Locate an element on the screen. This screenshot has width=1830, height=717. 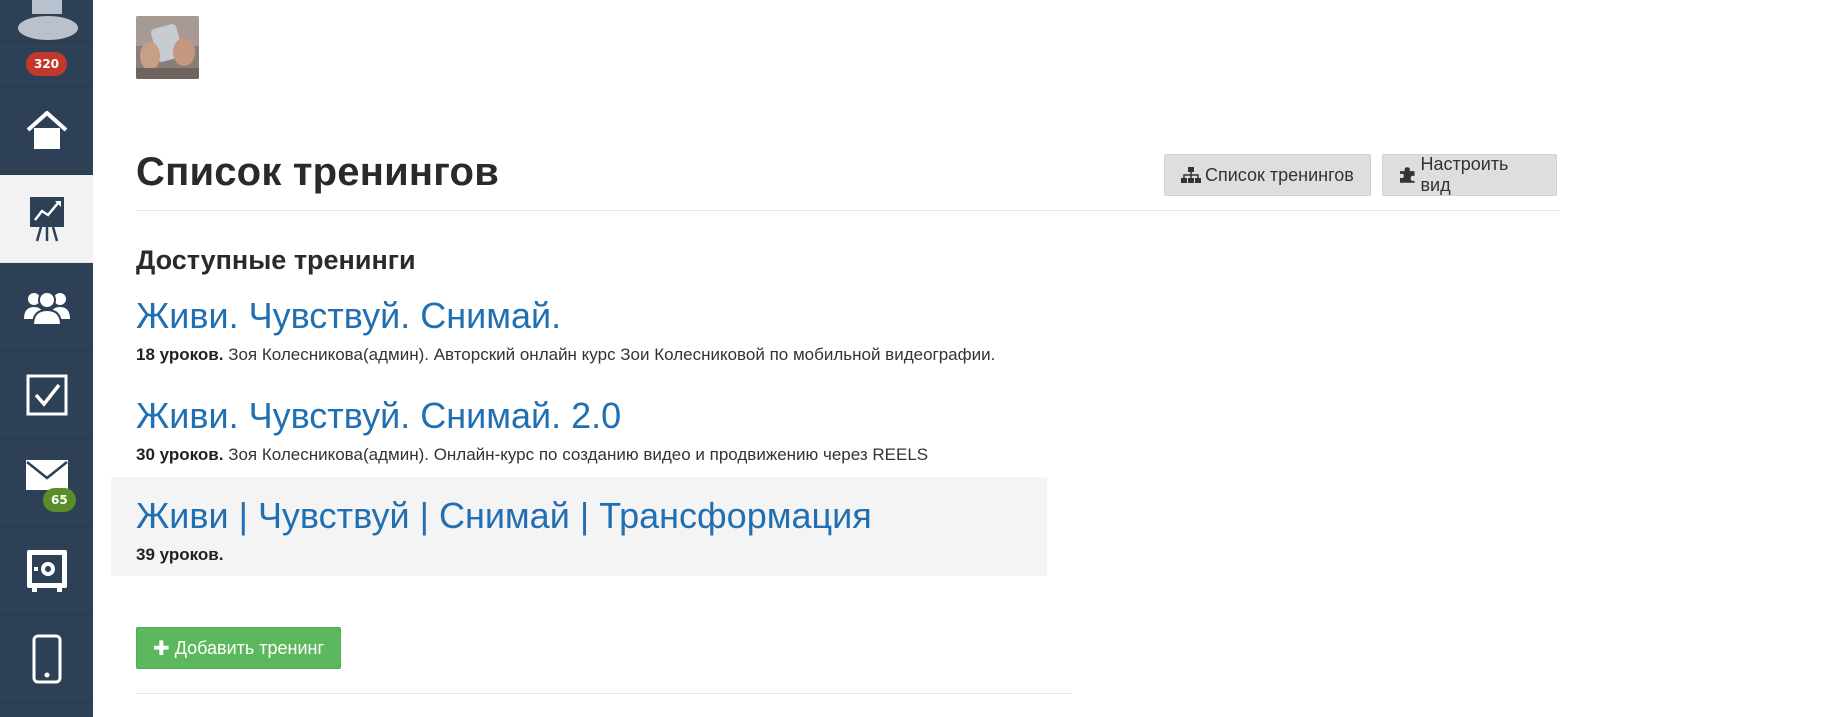
notifications-badge-row: 320 is located at coordinates (46, 64).